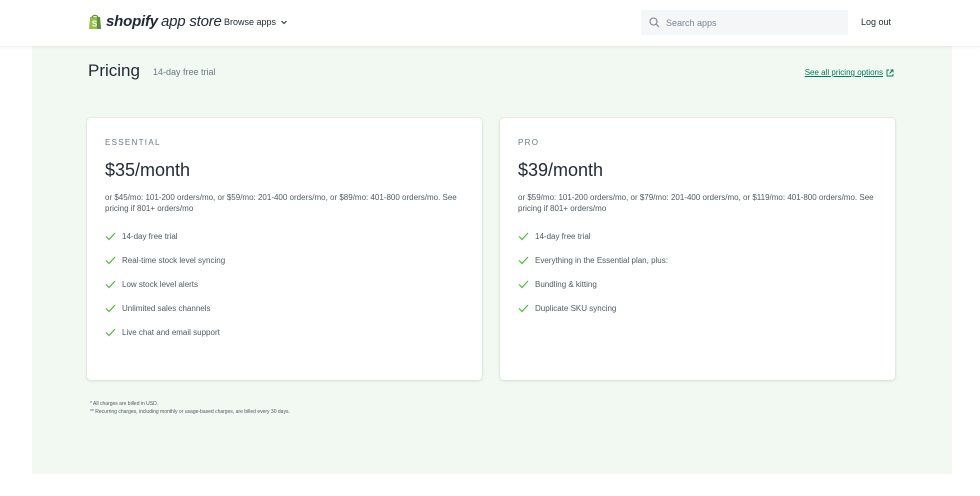  What do you see at coordinates (184, 72) in the screenshot?
I see `pricing-subtitle: 14-day free trial` at bounding box center [184, 72].